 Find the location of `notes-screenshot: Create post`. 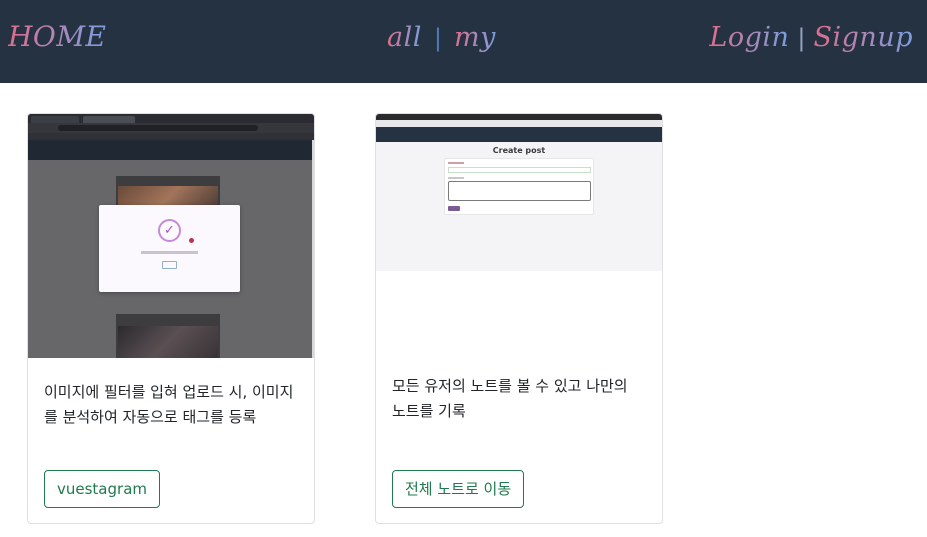

notes-screenshot: Create post is located at coordinates (519, 192).